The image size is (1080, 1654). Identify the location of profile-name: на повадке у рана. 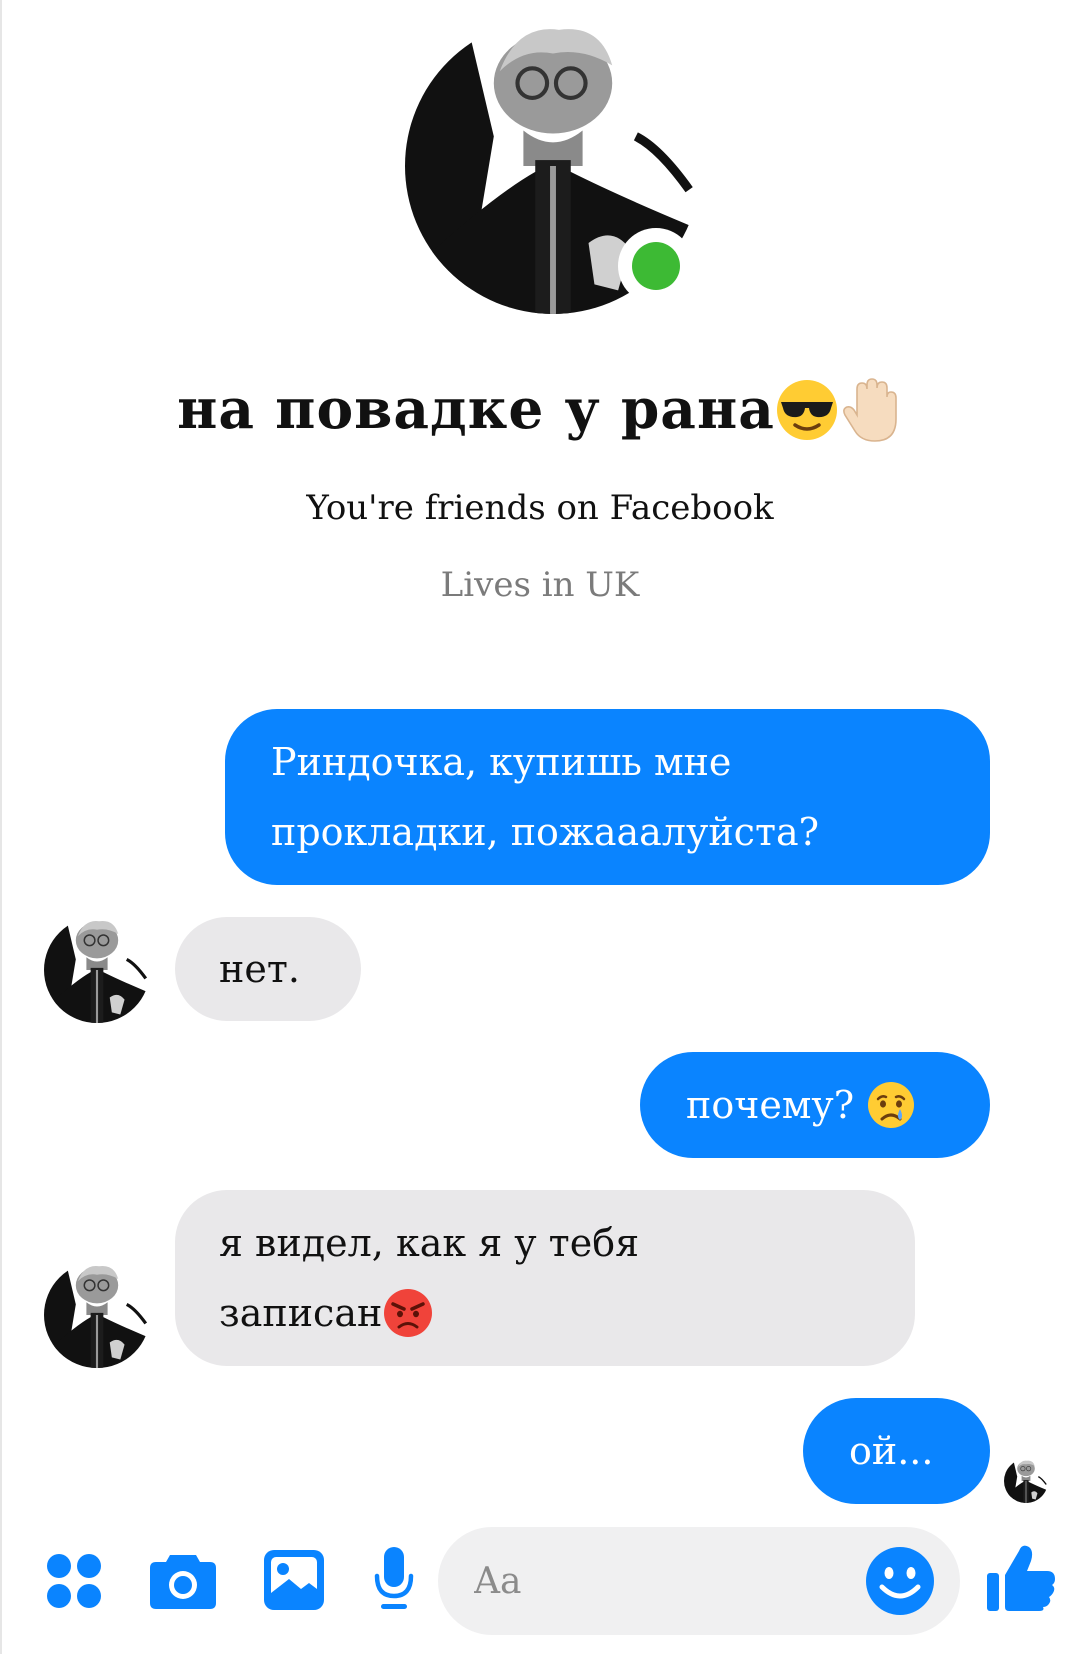
(540, 411).